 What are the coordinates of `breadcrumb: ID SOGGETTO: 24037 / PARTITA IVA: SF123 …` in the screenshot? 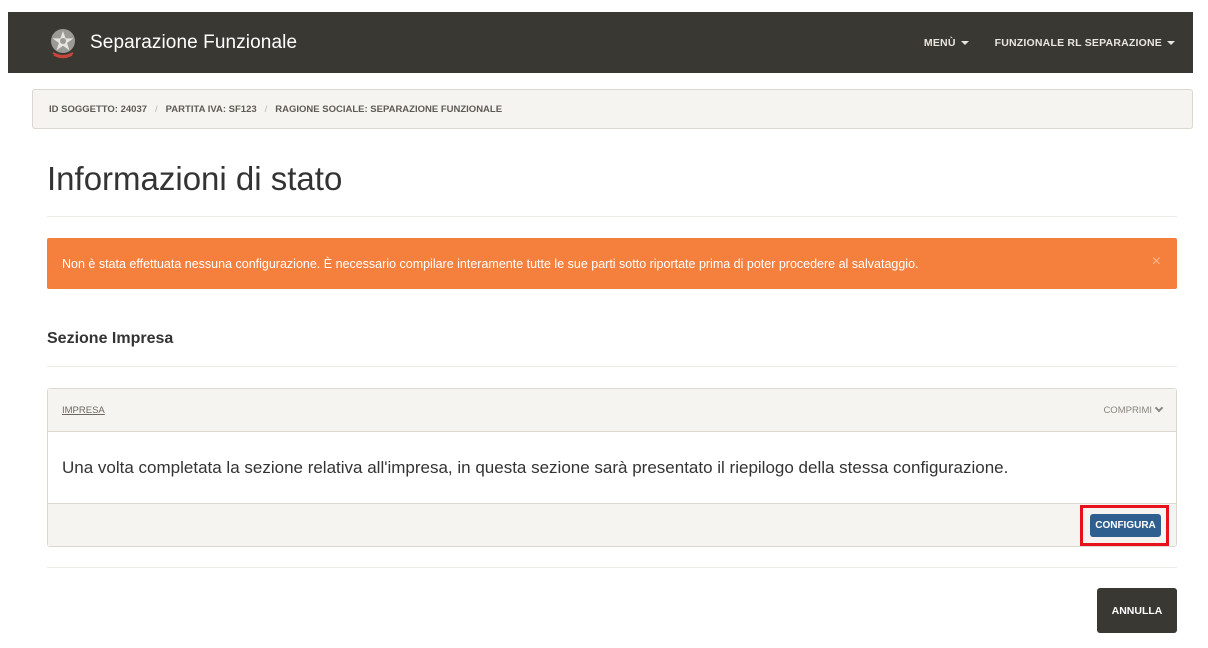 It's located at (612, 109).